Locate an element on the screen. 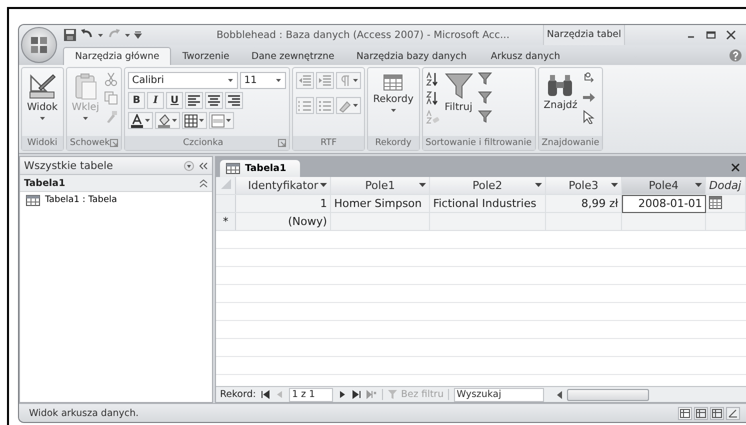 The height and width of the screenshot is (425, 746). table-cell: 8,99 zł is located at coordinates (583, 203).